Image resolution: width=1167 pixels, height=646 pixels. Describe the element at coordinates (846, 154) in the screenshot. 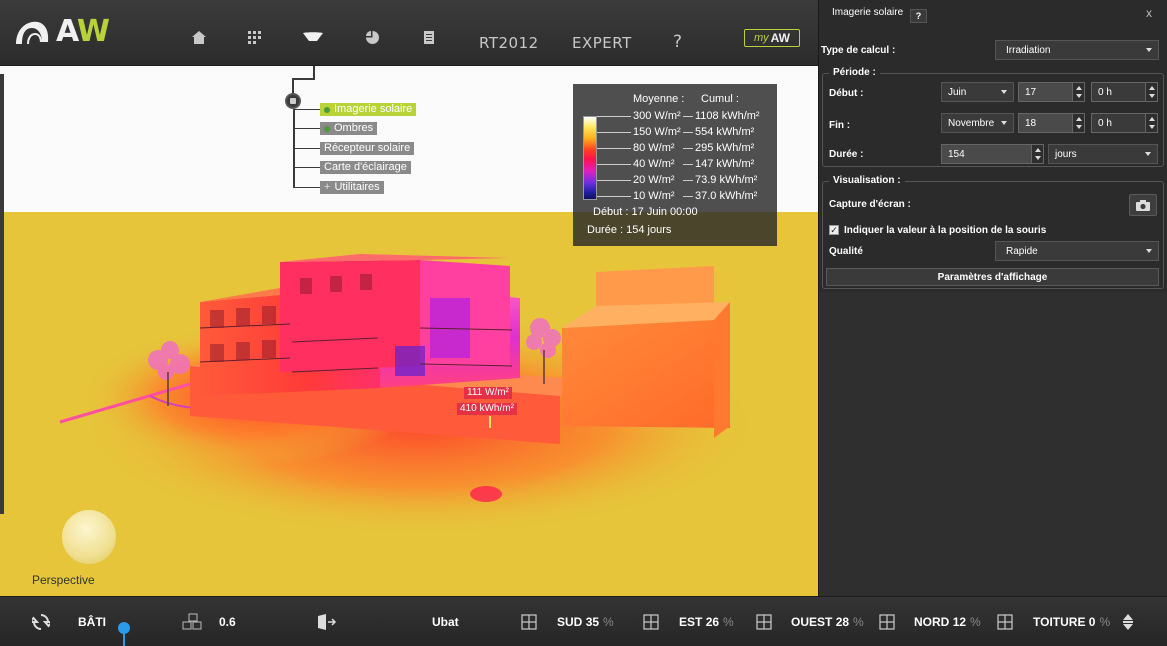

I see `duree-label: Durée :` at that location.